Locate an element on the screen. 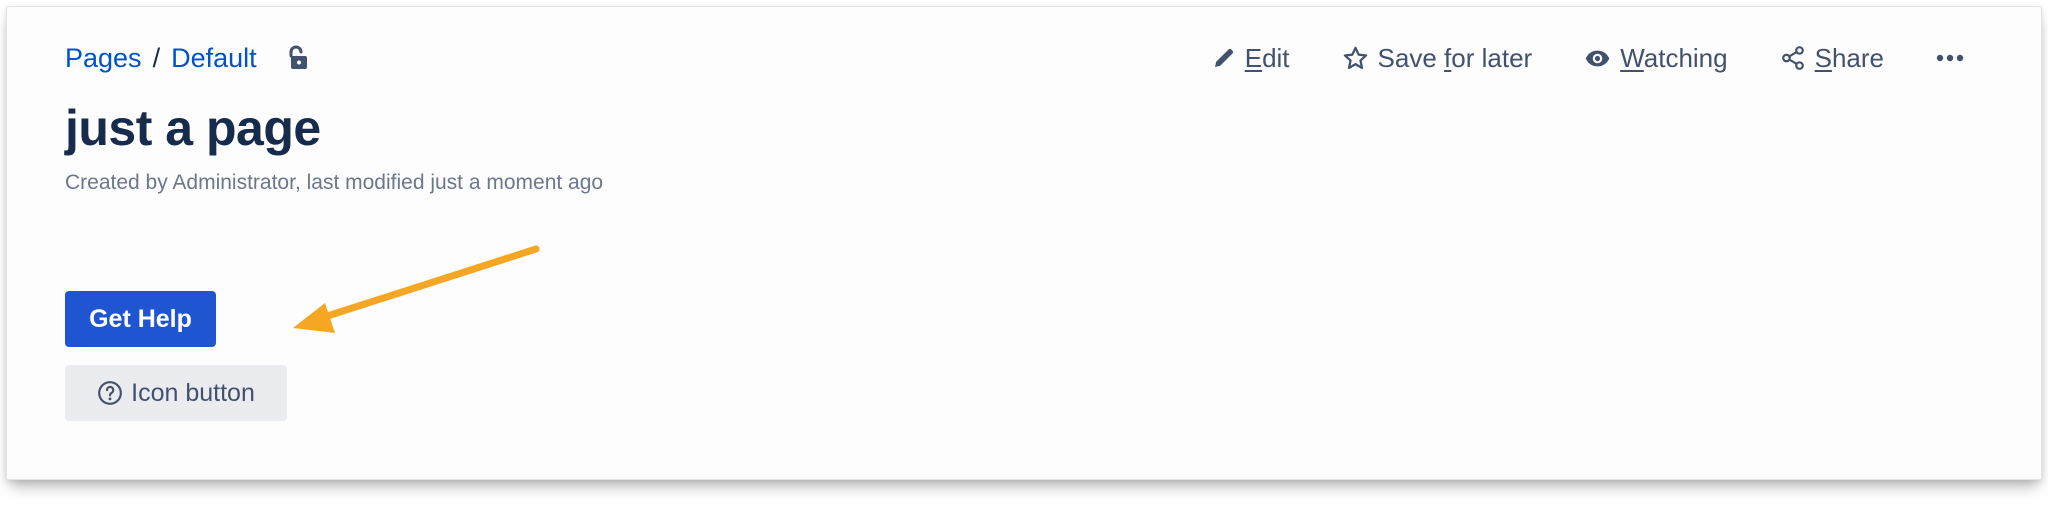 This screenshot has height=506, width=2048. share-label: Share is located at coordinates (1849, 57).